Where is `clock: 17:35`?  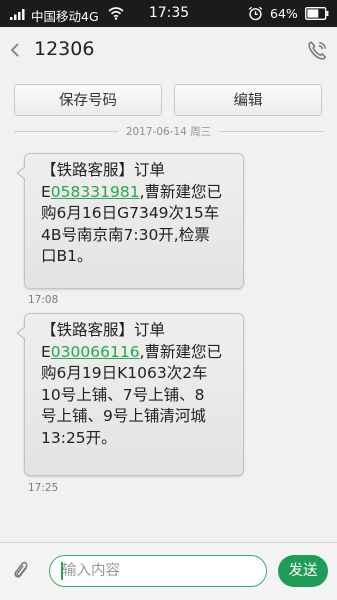 clock: 17:35 is located at coordinates (169, 13).